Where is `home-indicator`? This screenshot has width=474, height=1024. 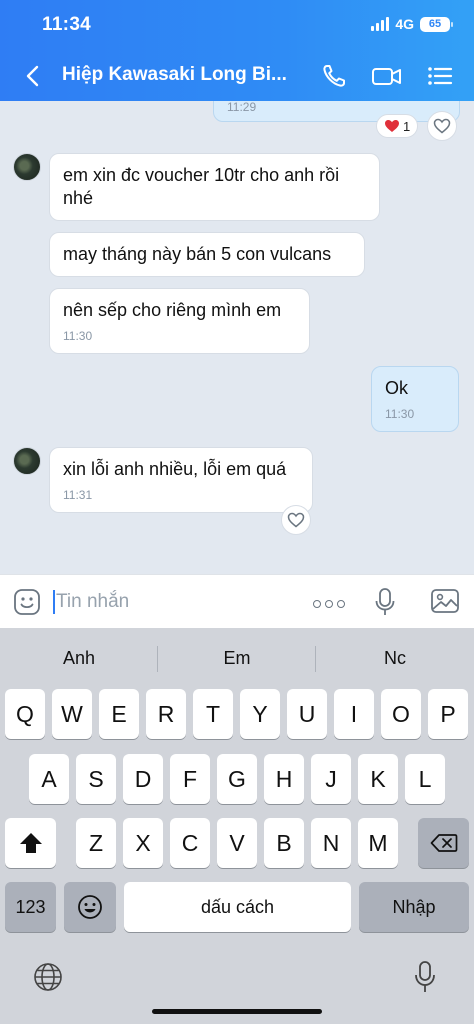
home-indicator is located at coordinates (237, 1011).